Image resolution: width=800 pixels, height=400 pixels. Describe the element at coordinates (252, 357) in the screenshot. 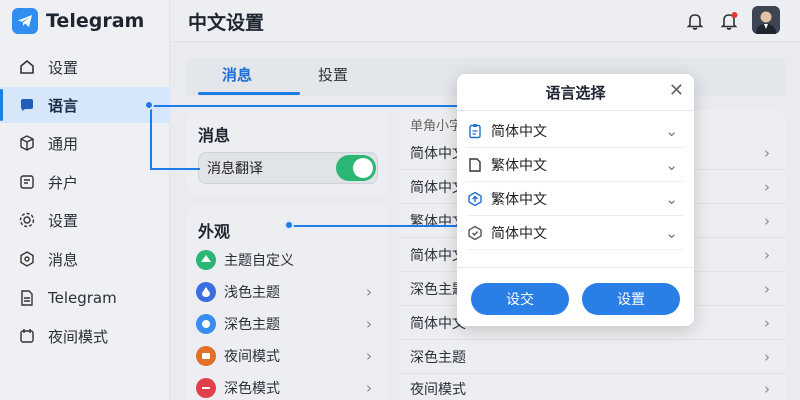

I see `theme-item-label: 夜间模式` at that location.